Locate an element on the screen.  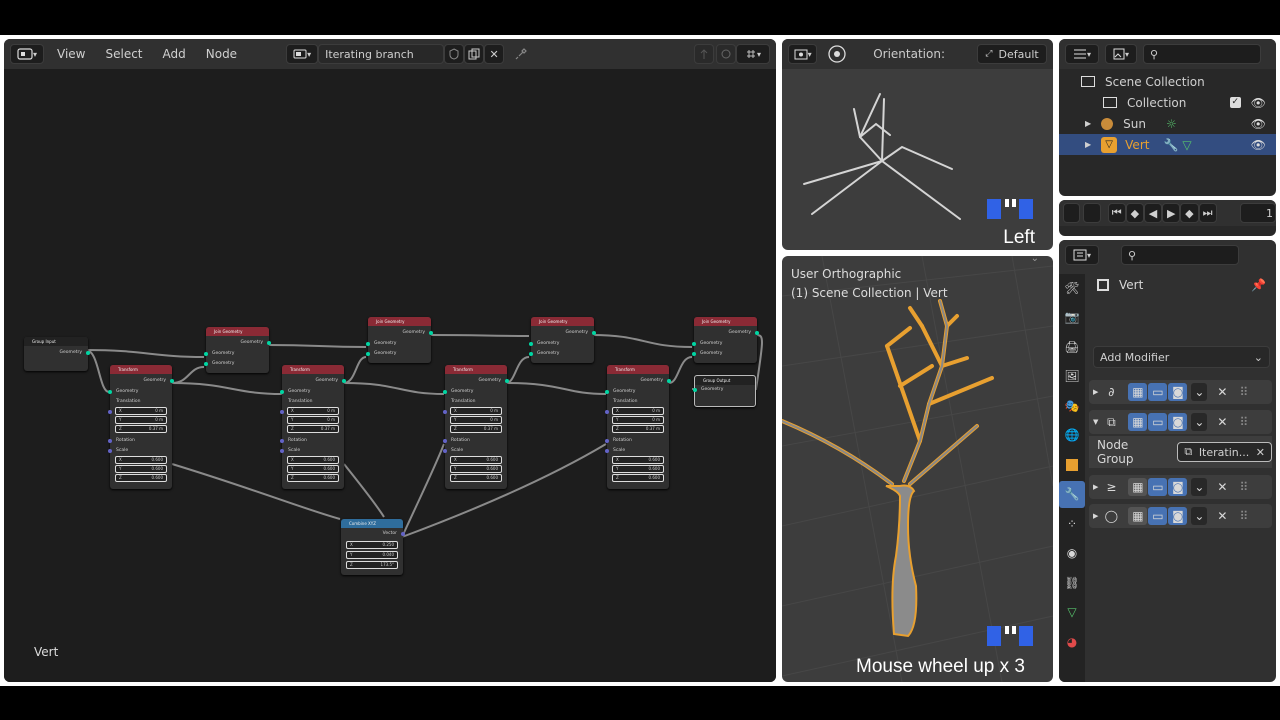
combine-z-field: Z 173.5° is located at coordinates (372, 565).